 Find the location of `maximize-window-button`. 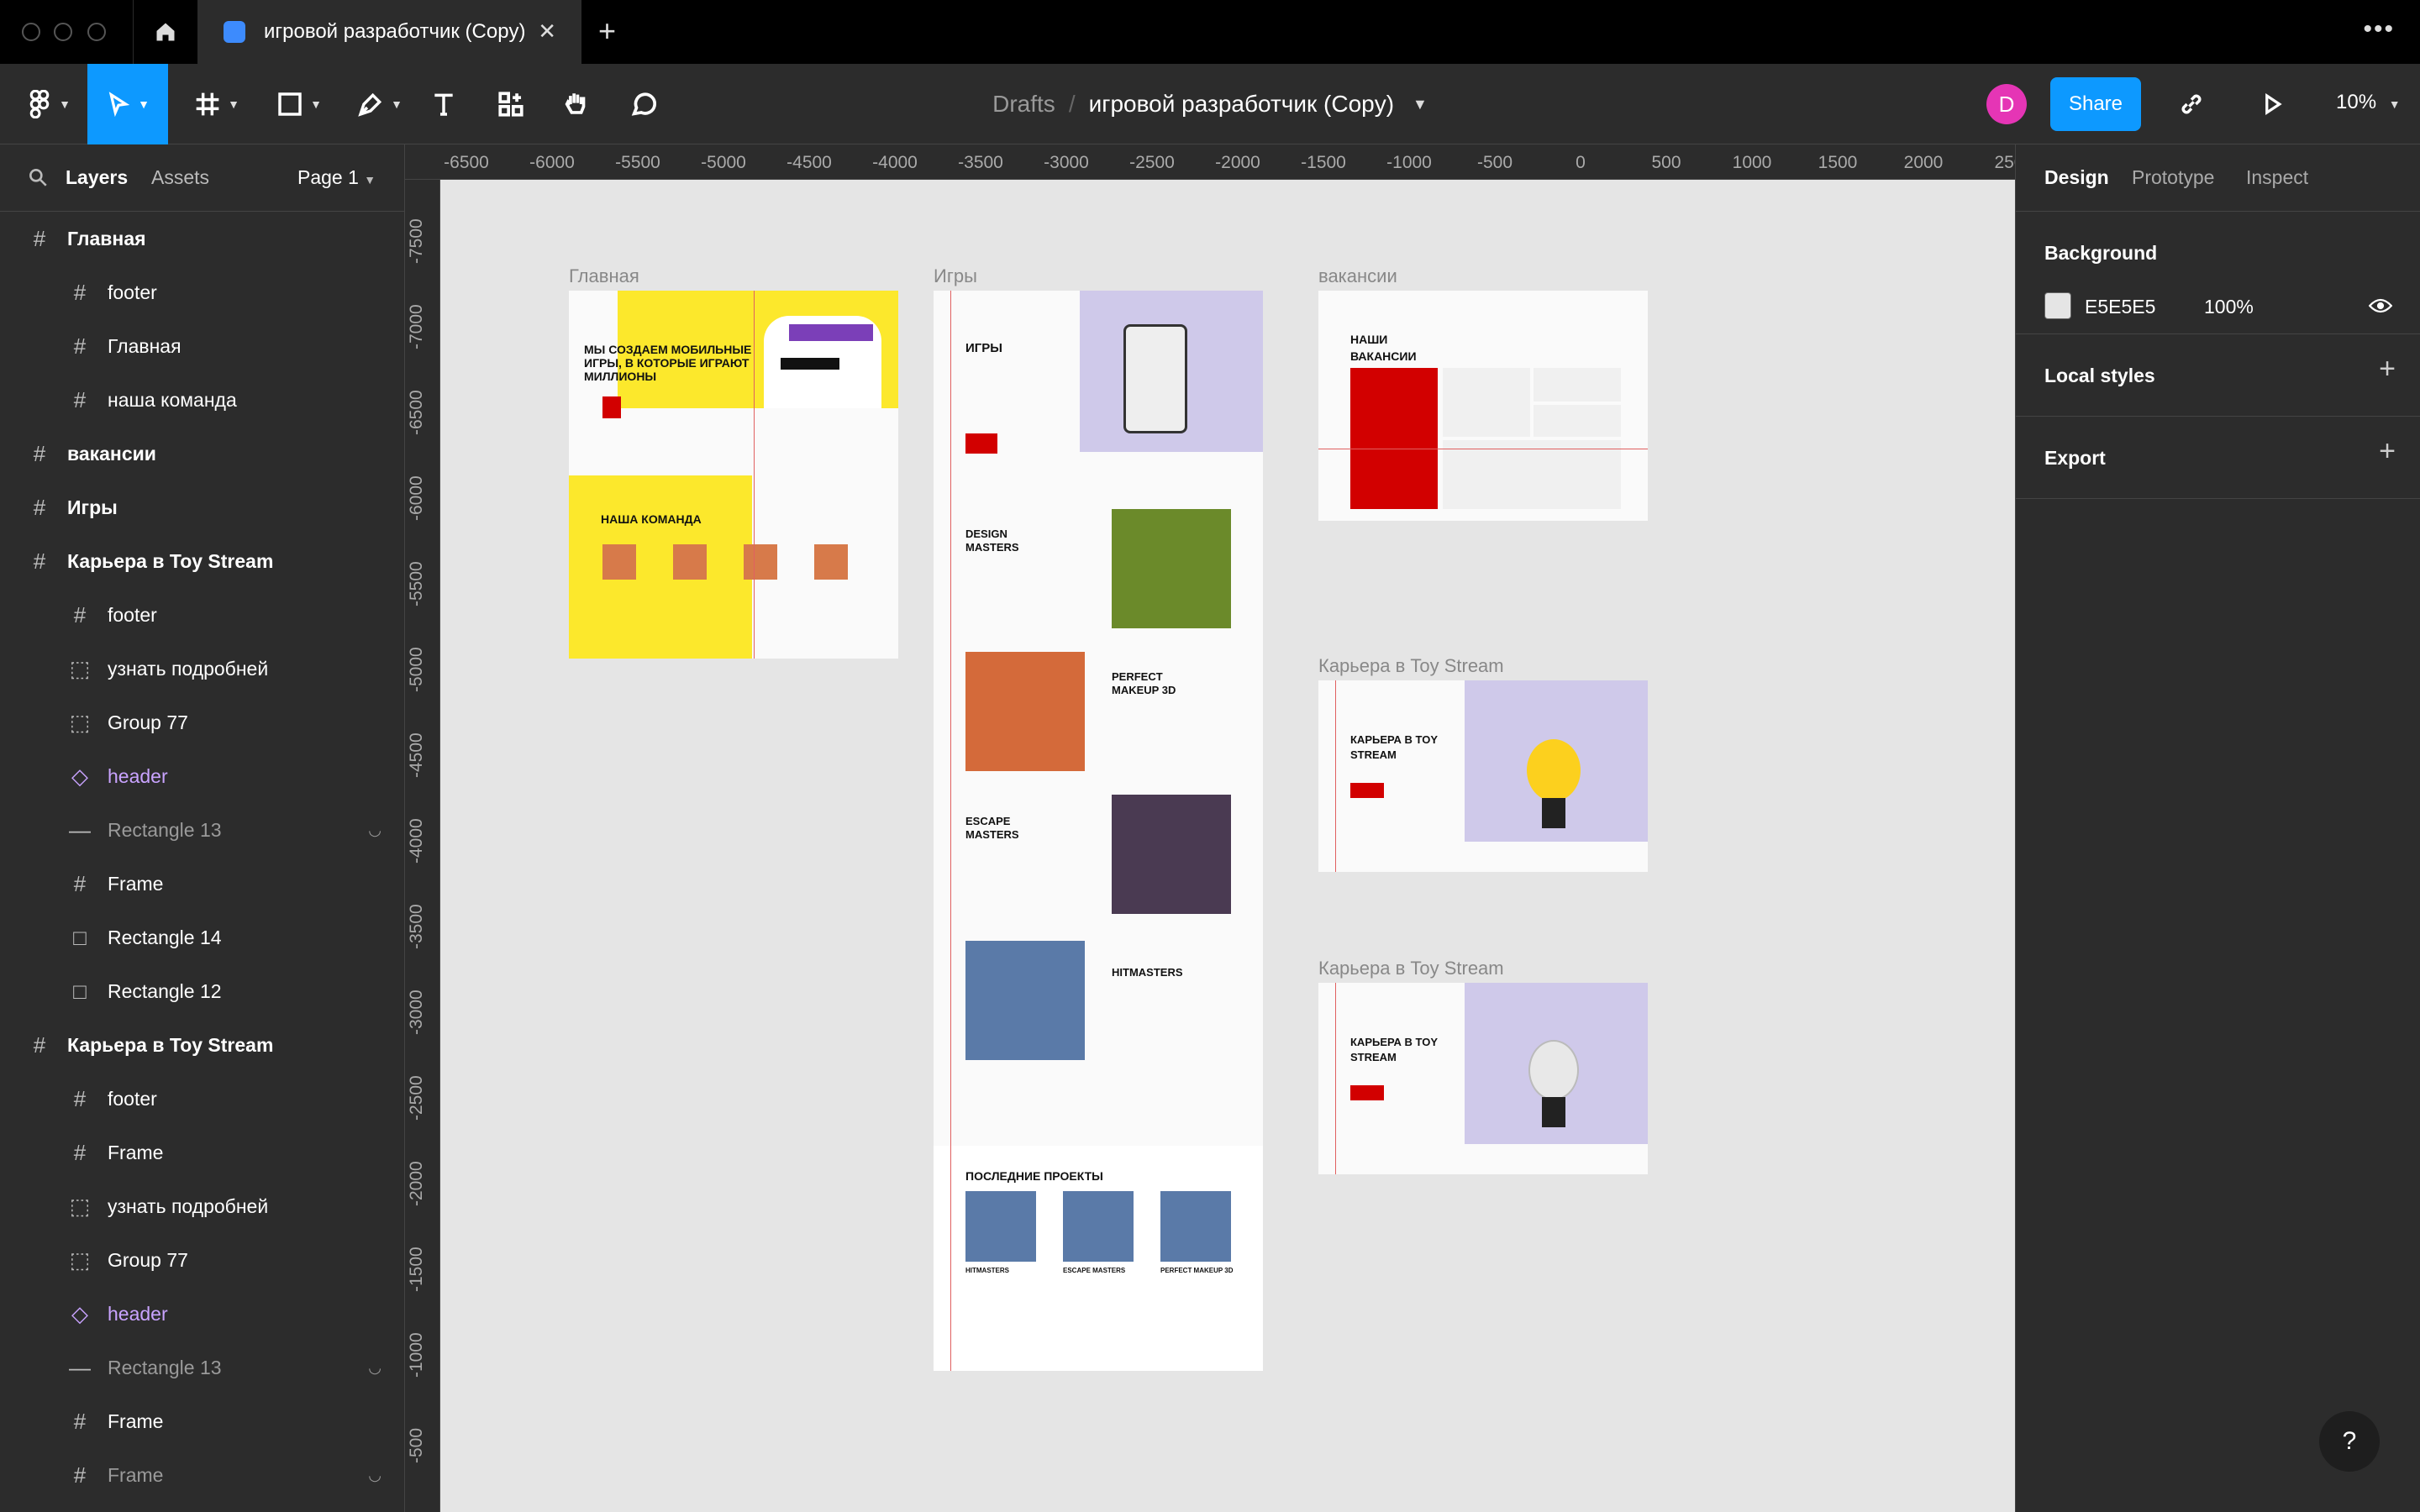

maximize-window-button is located at coordinates (96, 32).